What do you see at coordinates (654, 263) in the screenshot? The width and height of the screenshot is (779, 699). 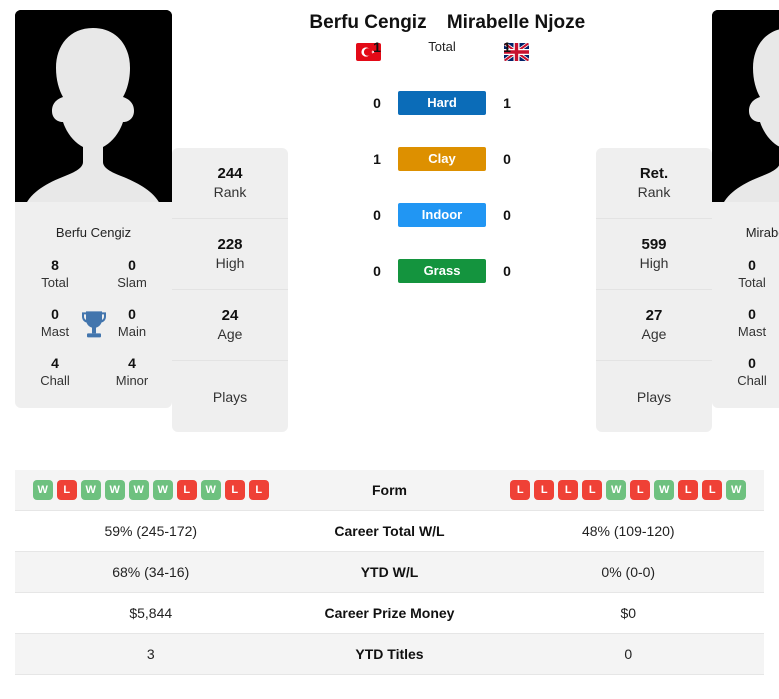 I see `right-high-label: High` at bounding box center [654, 263].